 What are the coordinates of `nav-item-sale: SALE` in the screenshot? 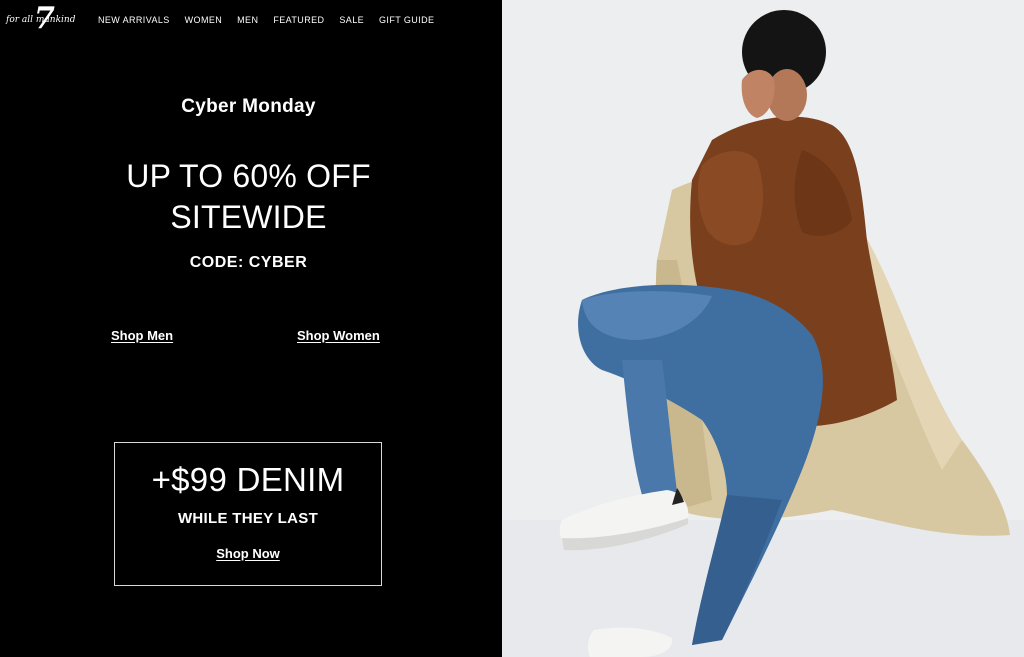 It's located at (351, 20).